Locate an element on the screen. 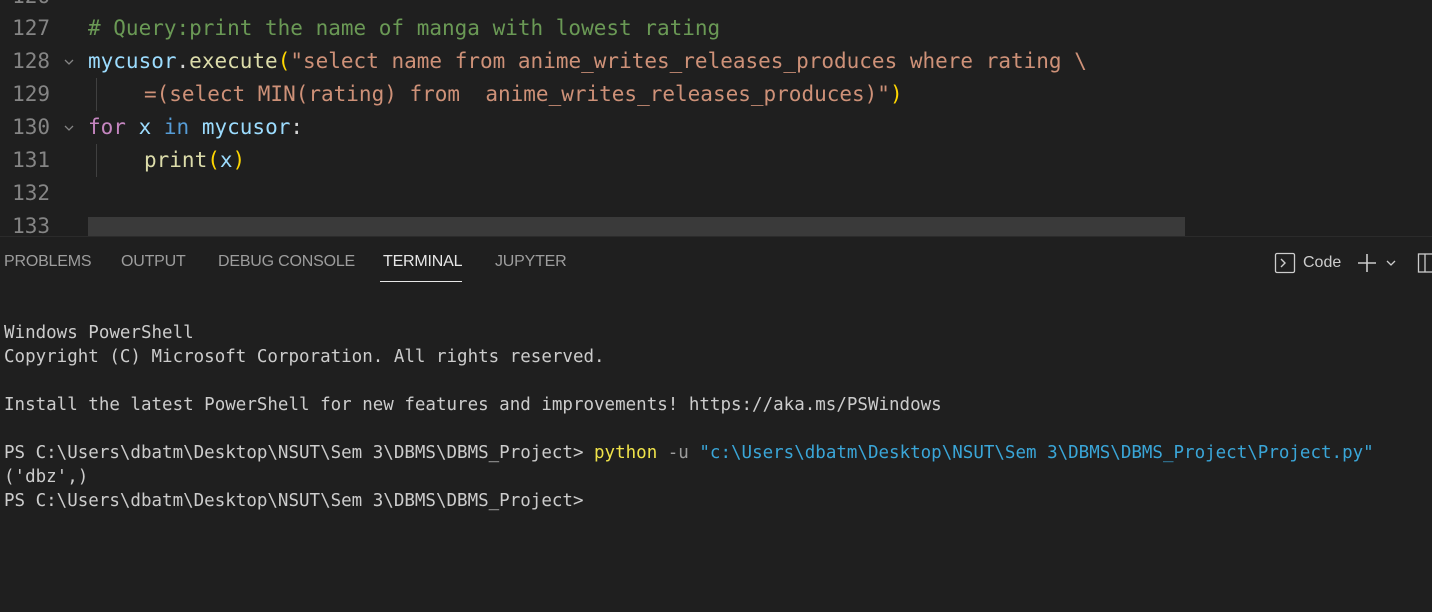  line-number: 133 is located at coordinates (25, 223).